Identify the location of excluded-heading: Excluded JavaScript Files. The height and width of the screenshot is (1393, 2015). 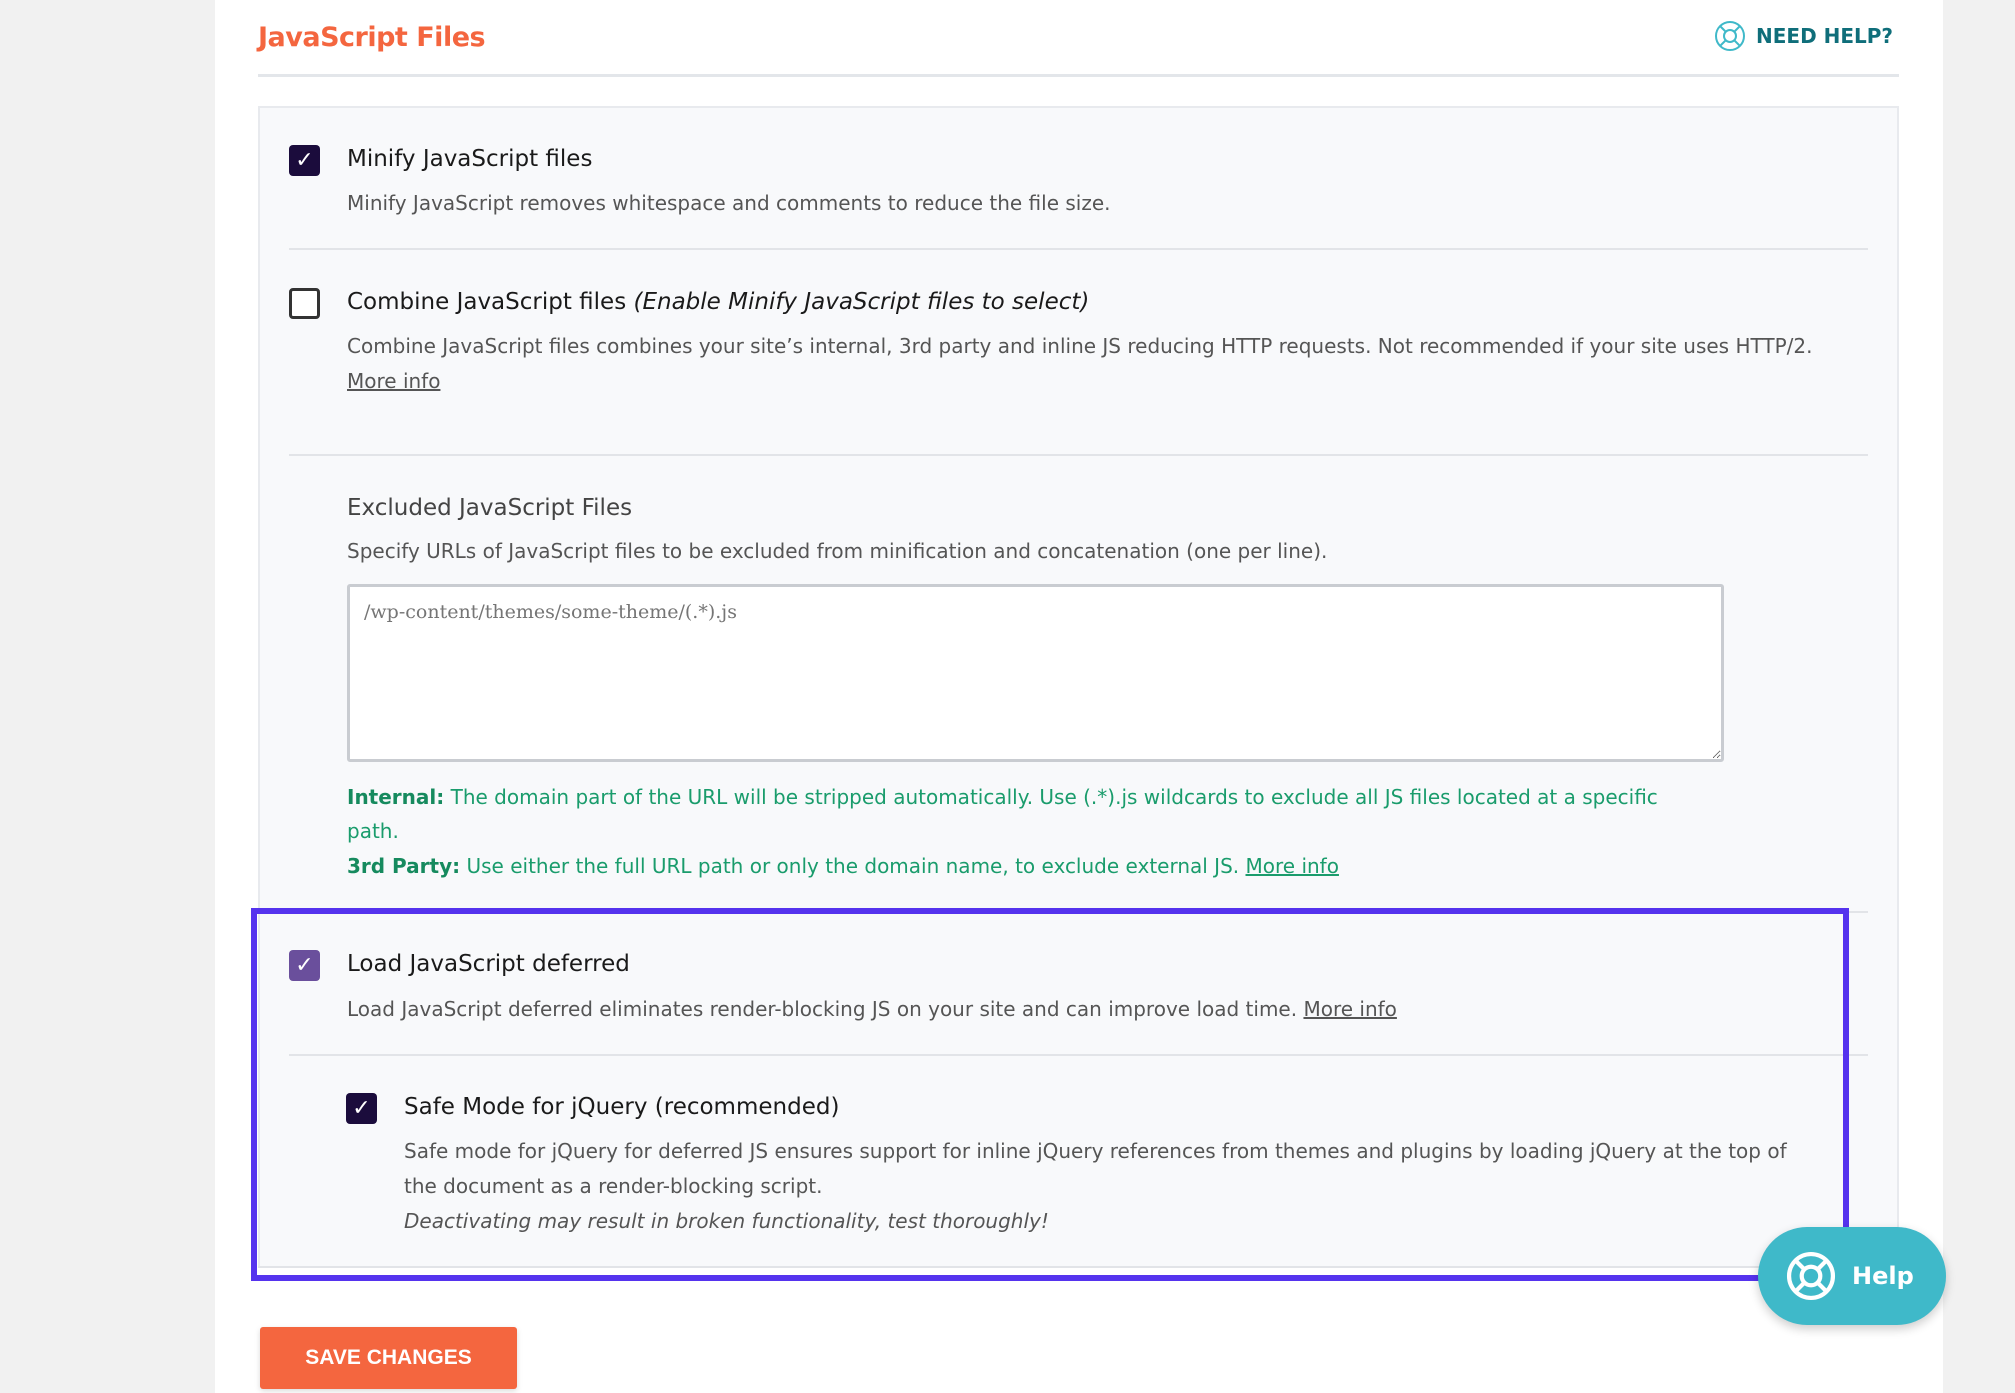
(490, 508).